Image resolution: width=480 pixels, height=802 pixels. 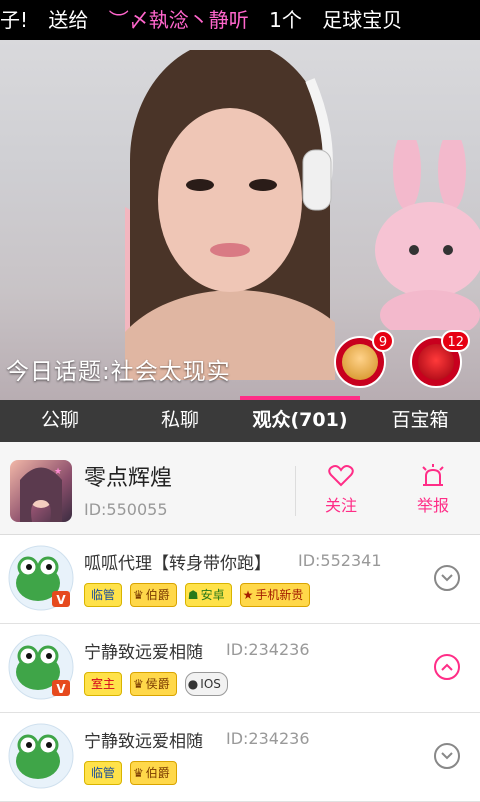 I want to click on marquee-text: 1个, so click(x=285, y=20).